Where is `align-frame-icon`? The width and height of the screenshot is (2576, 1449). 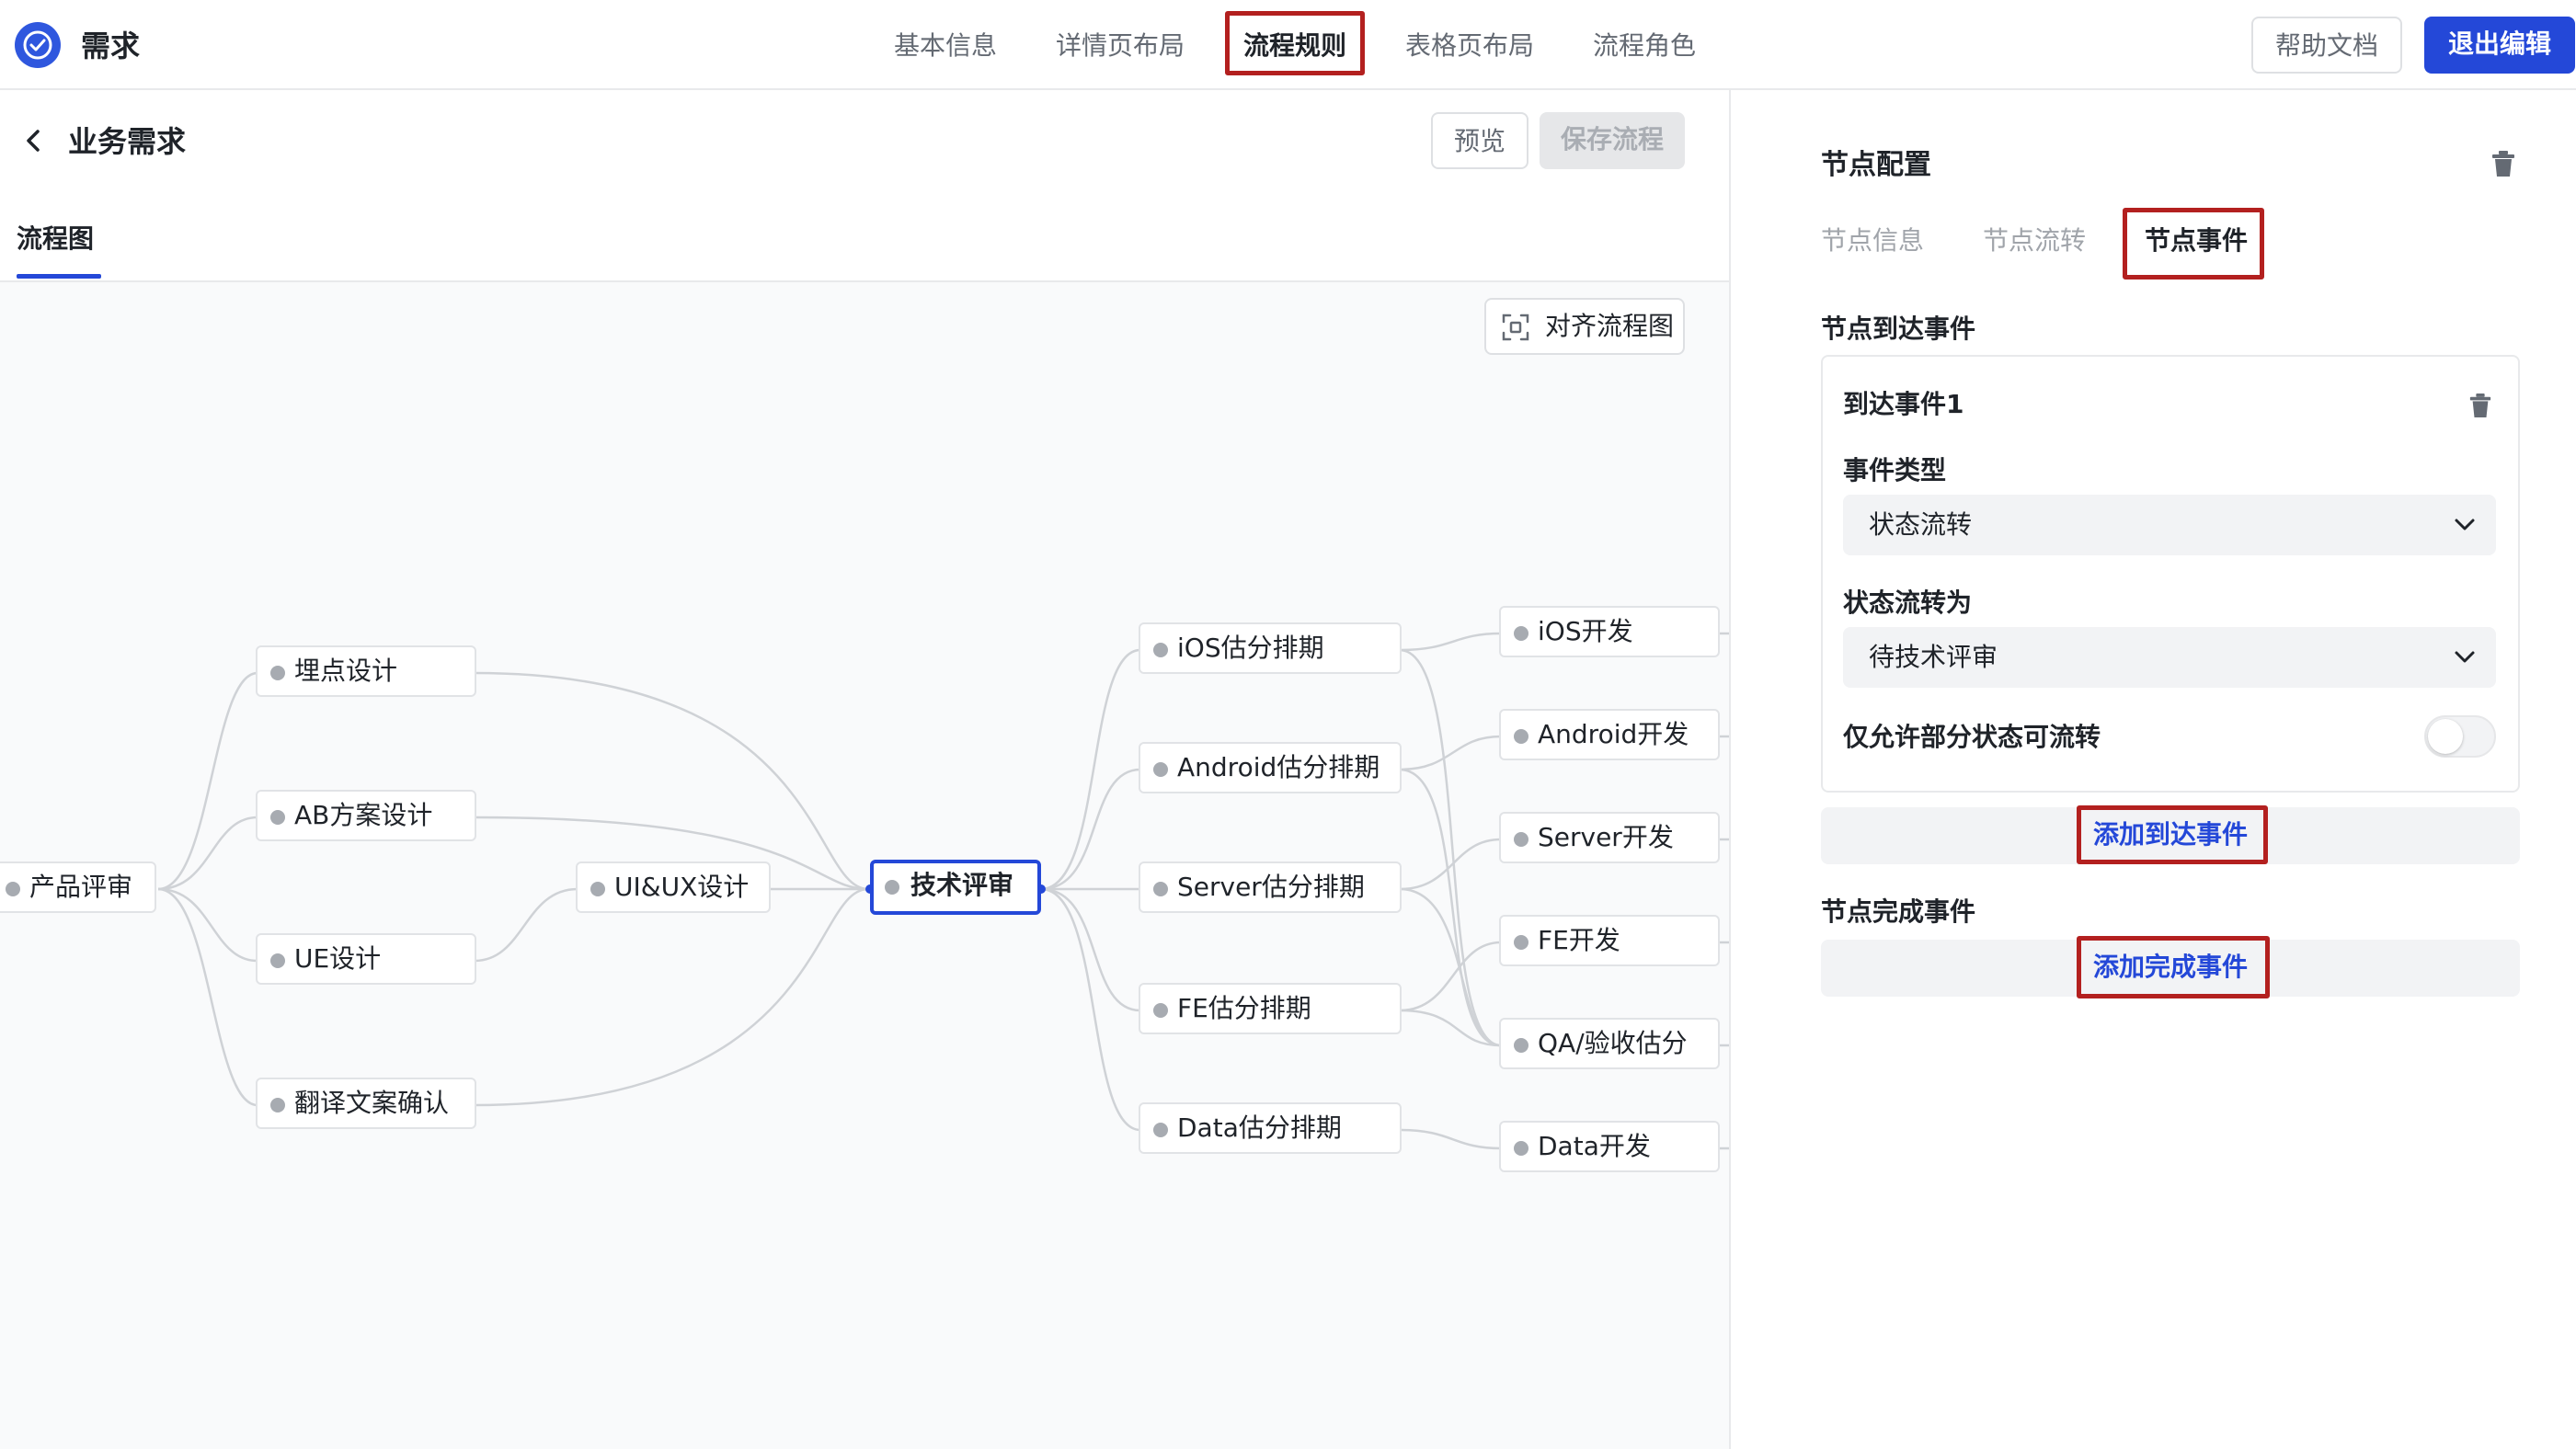
align-frame-icon is located at coordinates (1515, 328).